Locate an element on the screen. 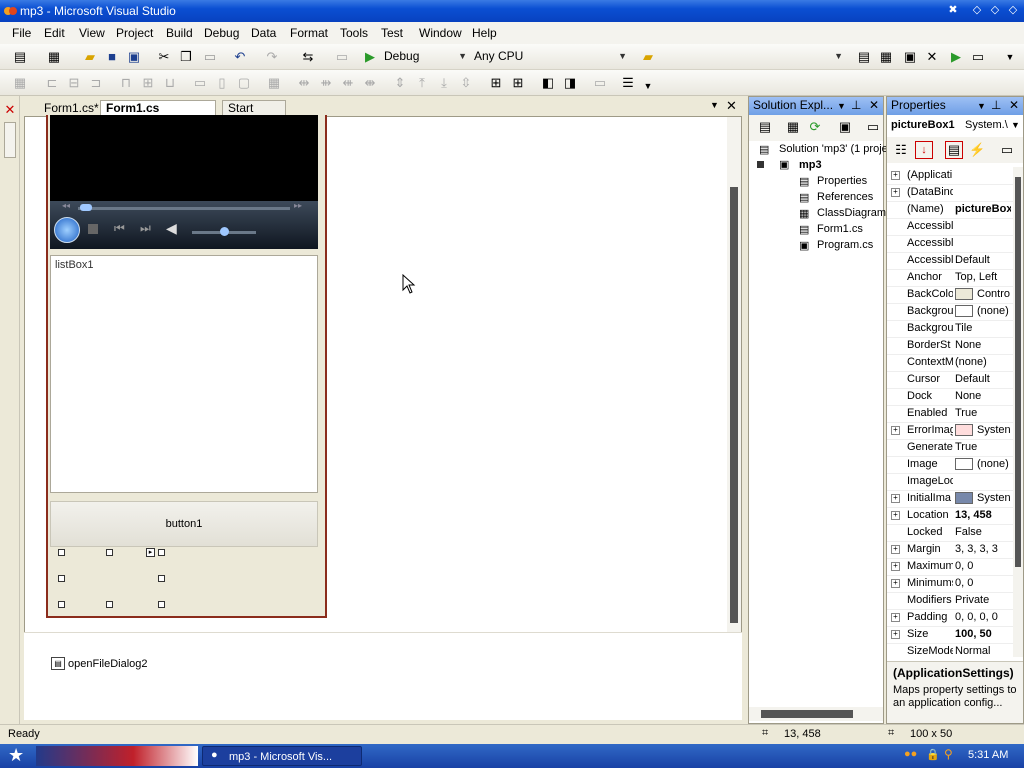 This screenshot has height=768, width=1024. align-tops-icon: ⊓ is located at coordinates (126, 83).